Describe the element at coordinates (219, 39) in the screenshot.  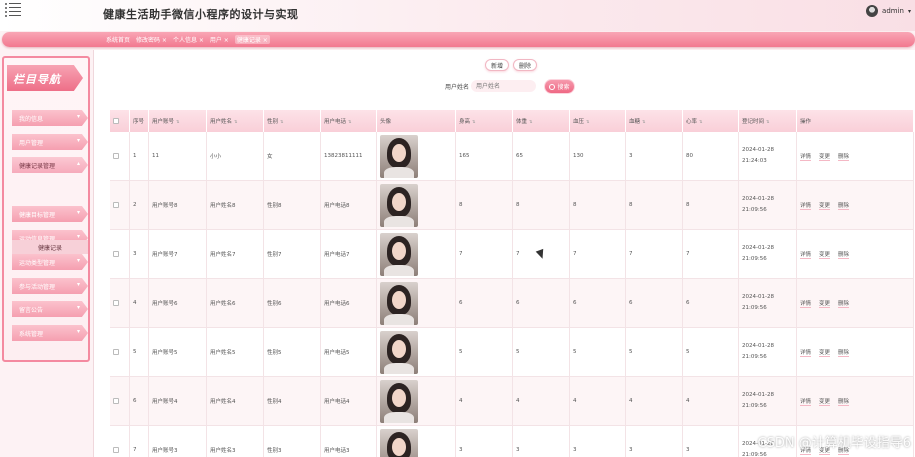
I see `tab-3: 用户 ×` at that location.